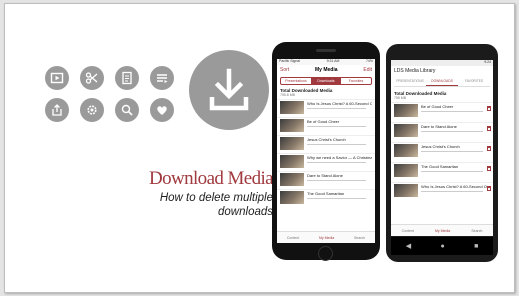 This screenshot has width=519, height=296. I want to click on iphone-speaker, so click(326, 50).